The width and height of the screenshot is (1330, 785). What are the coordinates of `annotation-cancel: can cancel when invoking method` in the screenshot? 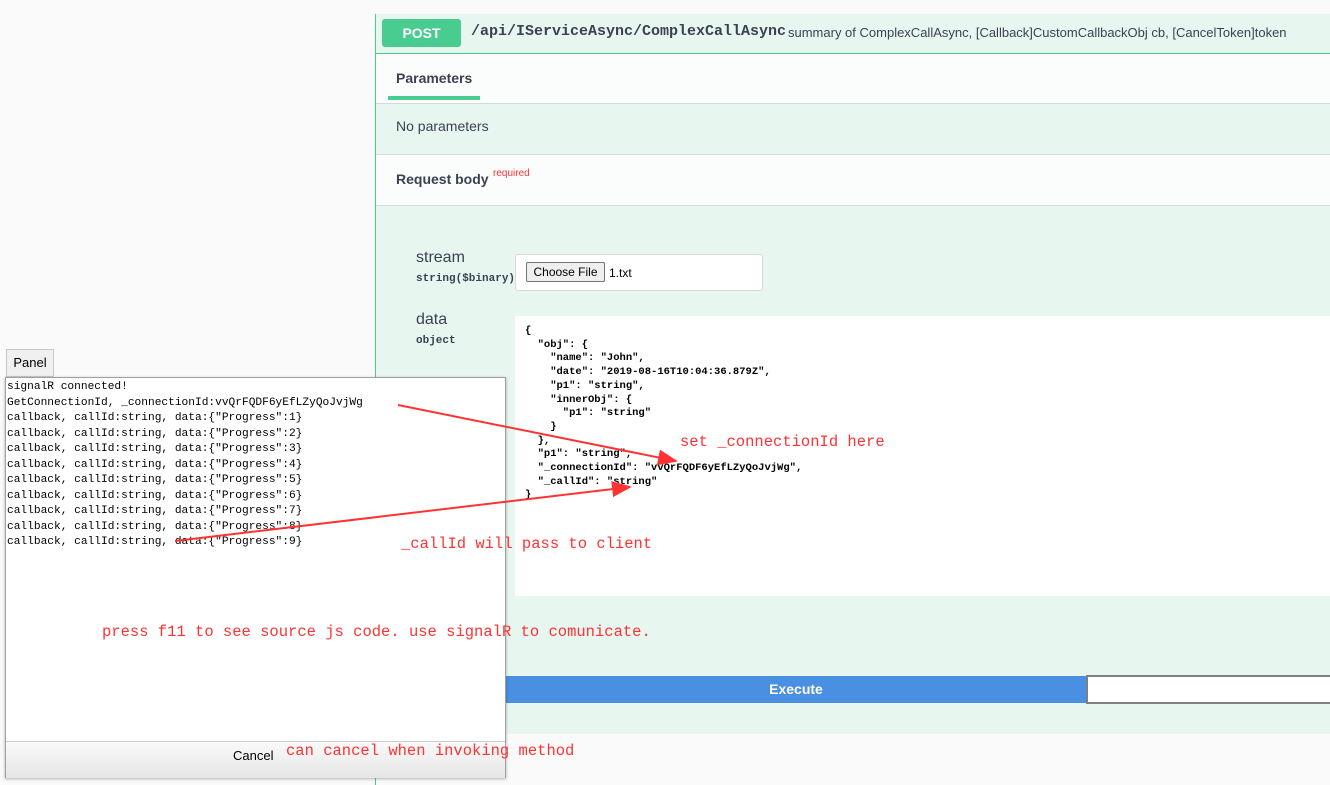 It's located at (430, 751).